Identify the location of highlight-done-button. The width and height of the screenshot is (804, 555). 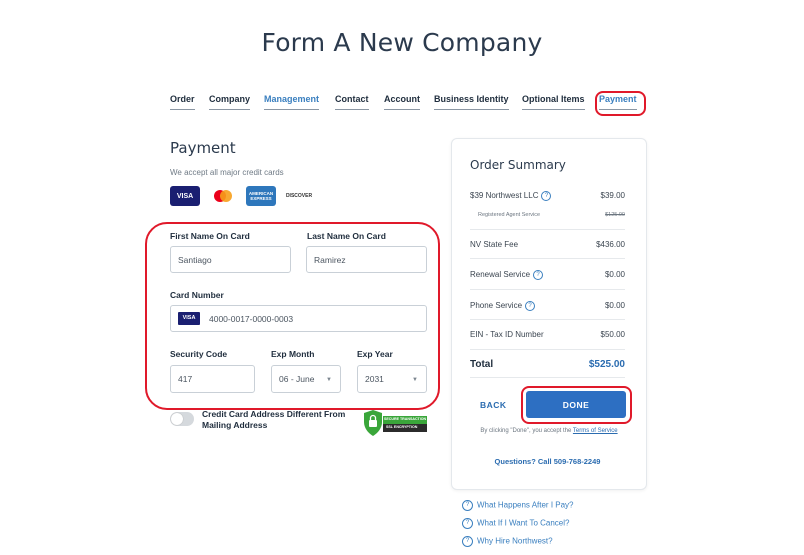
(576, 405).